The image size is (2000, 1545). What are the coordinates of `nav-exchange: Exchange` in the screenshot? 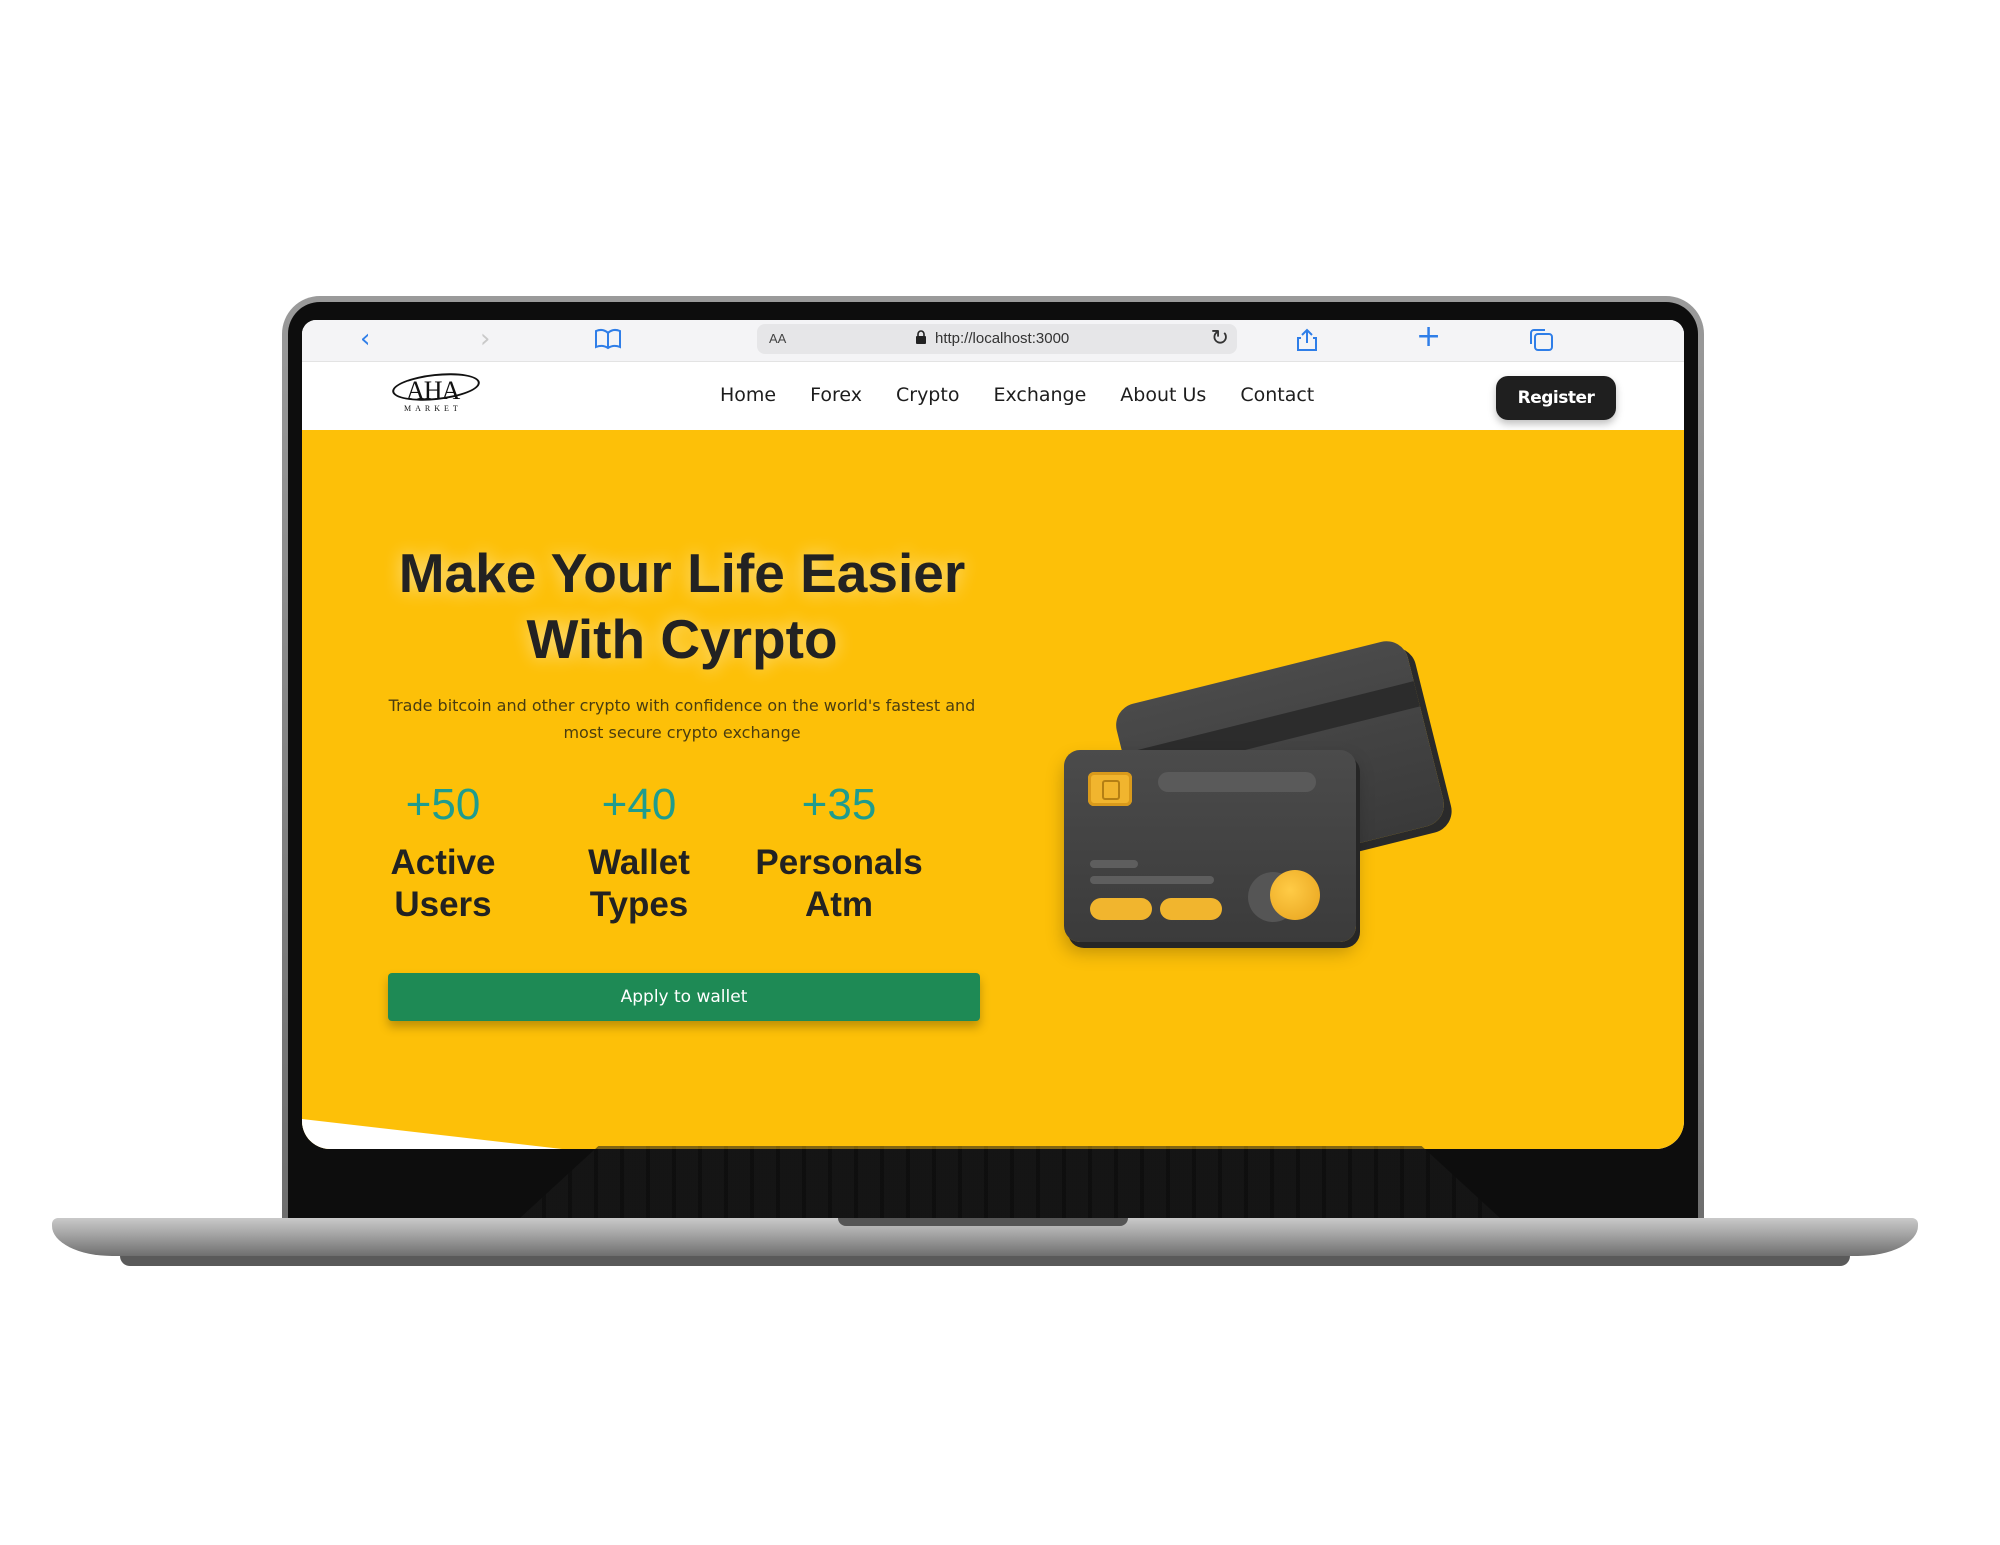 It's located at (1039, 395).